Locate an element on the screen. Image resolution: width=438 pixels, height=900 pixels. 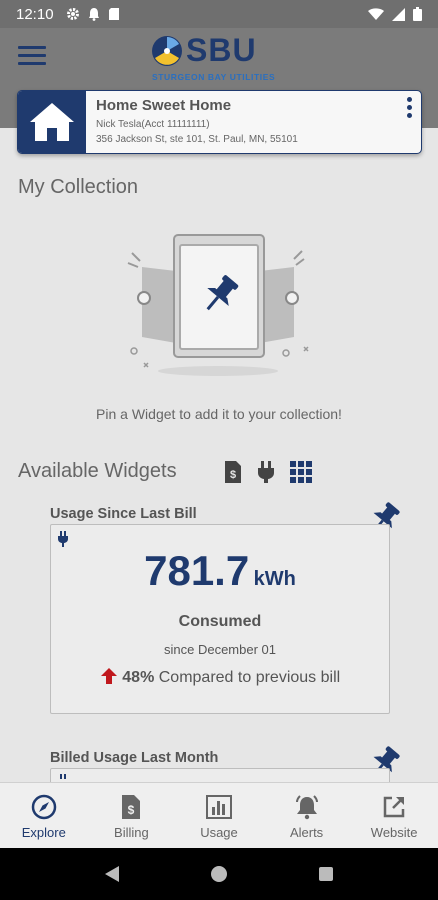
widget-billed-usage-last-month-label: Billed Usage Last Month is located at coordinates (134, 758).